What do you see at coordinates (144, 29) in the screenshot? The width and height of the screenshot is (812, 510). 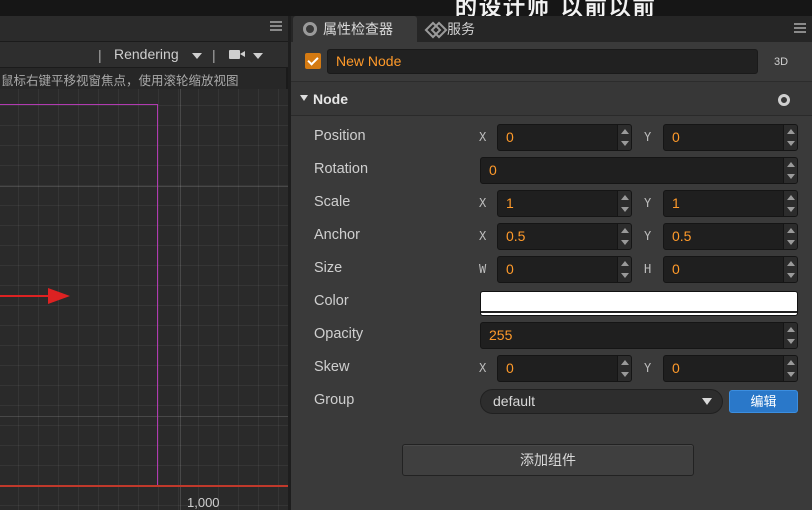 I see `scene-tabbar` at bounding box center [144, 29].